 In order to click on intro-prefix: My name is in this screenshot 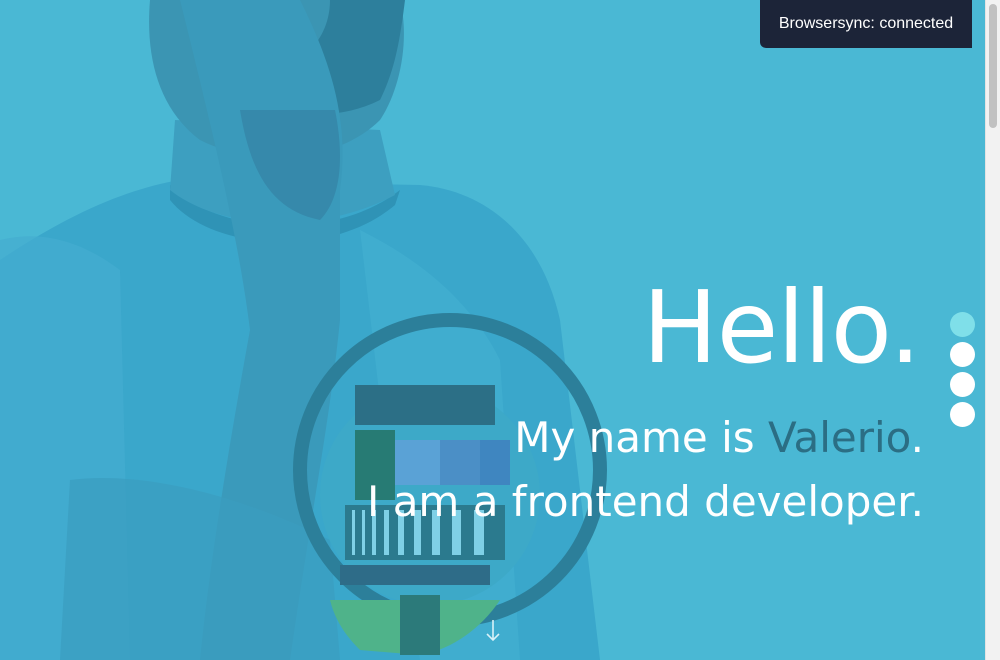, I will do `click(641, 437)`.